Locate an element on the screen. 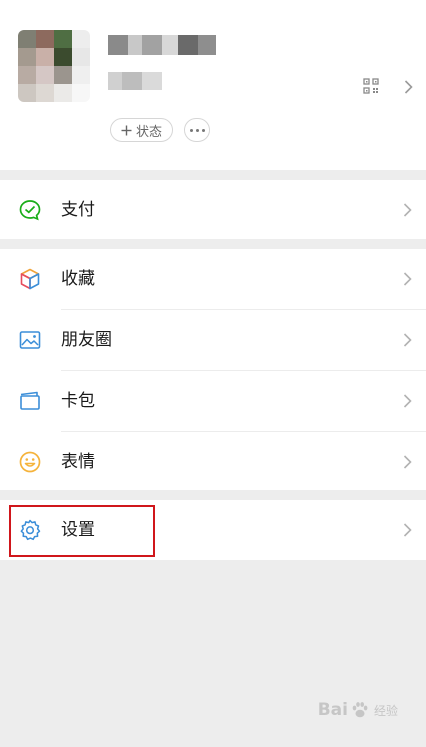  favorites-cube-icon is located at coordinates (30, 279).